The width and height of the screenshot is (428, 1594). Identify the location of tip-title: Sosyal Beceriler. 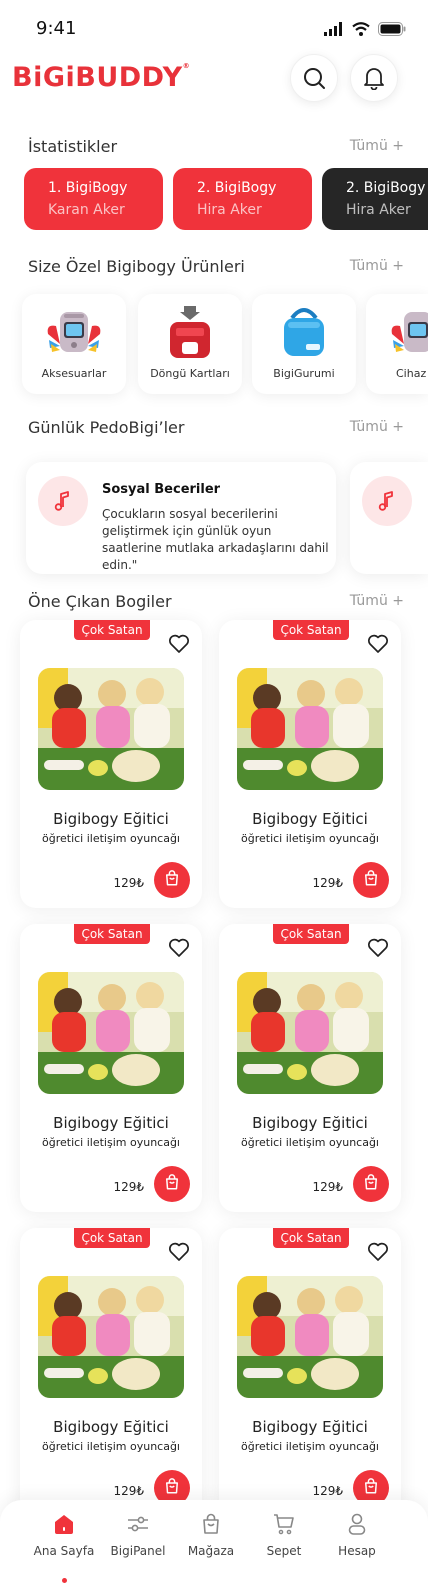
(161, 489).